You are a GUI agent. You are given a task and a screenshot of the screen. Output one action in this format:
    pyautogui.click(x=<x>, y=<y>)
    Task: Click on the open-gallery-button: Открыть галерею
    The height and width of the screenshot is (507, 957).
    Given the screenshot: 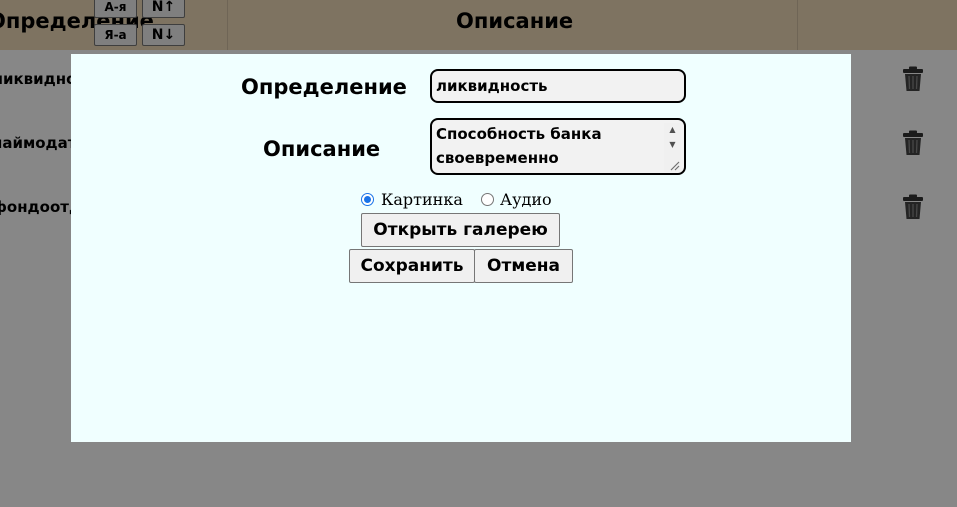 What is the action you would take?
    pyautogui.click(x=460, y=230)
    